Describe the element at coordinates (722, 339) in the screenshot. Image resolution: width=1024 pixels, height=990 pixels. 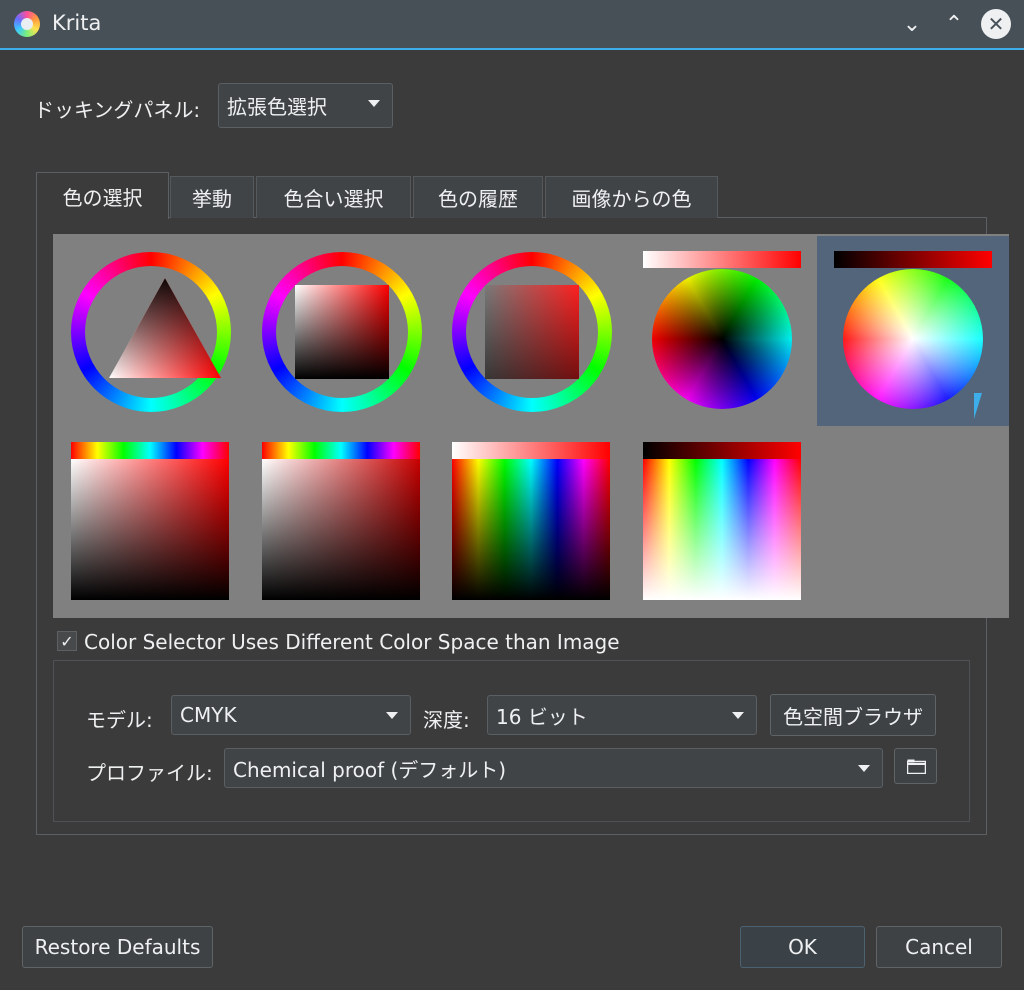
I see `selector-wheel-dark` at that location.